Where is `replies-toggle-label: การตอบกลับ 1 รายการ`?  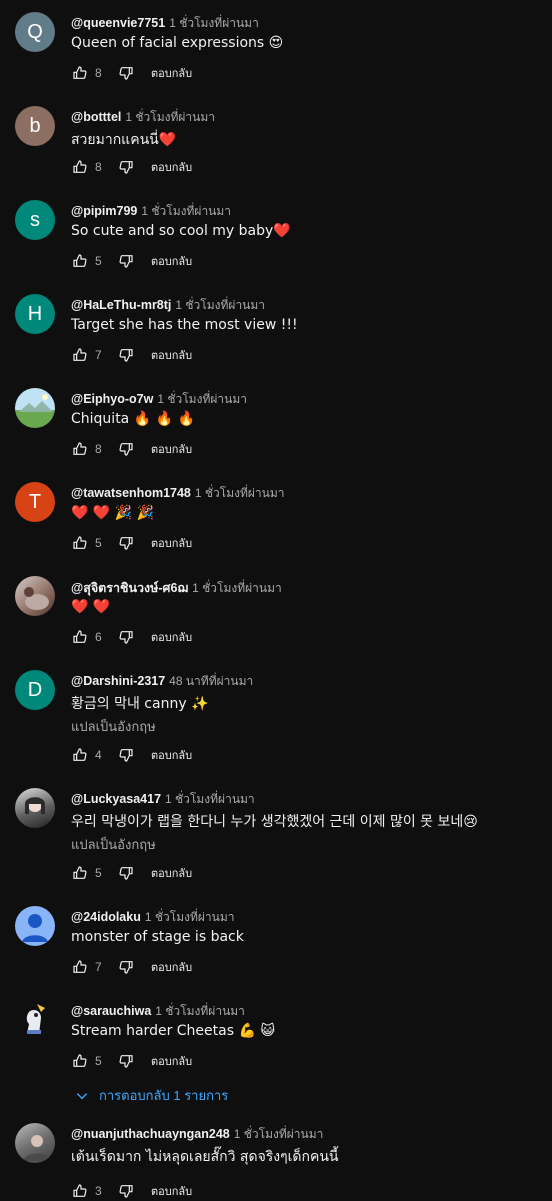
replies-toggle-label: การตอบกลับ 1 รายการ is located at coordinates (164, 1095).